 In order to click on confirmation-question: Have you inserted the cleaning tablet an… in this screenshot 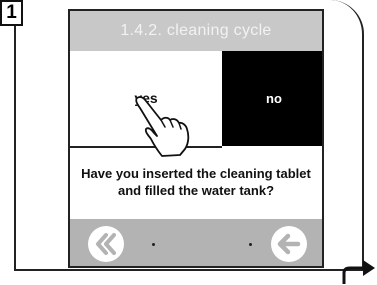, I will do `click(196, 182)`.